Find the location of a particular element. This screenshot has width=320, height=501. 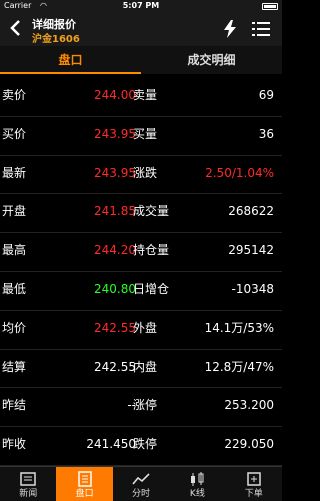

quote-row: 开盘 241.85 成交量 268622 is located at coordinates (141, 211).